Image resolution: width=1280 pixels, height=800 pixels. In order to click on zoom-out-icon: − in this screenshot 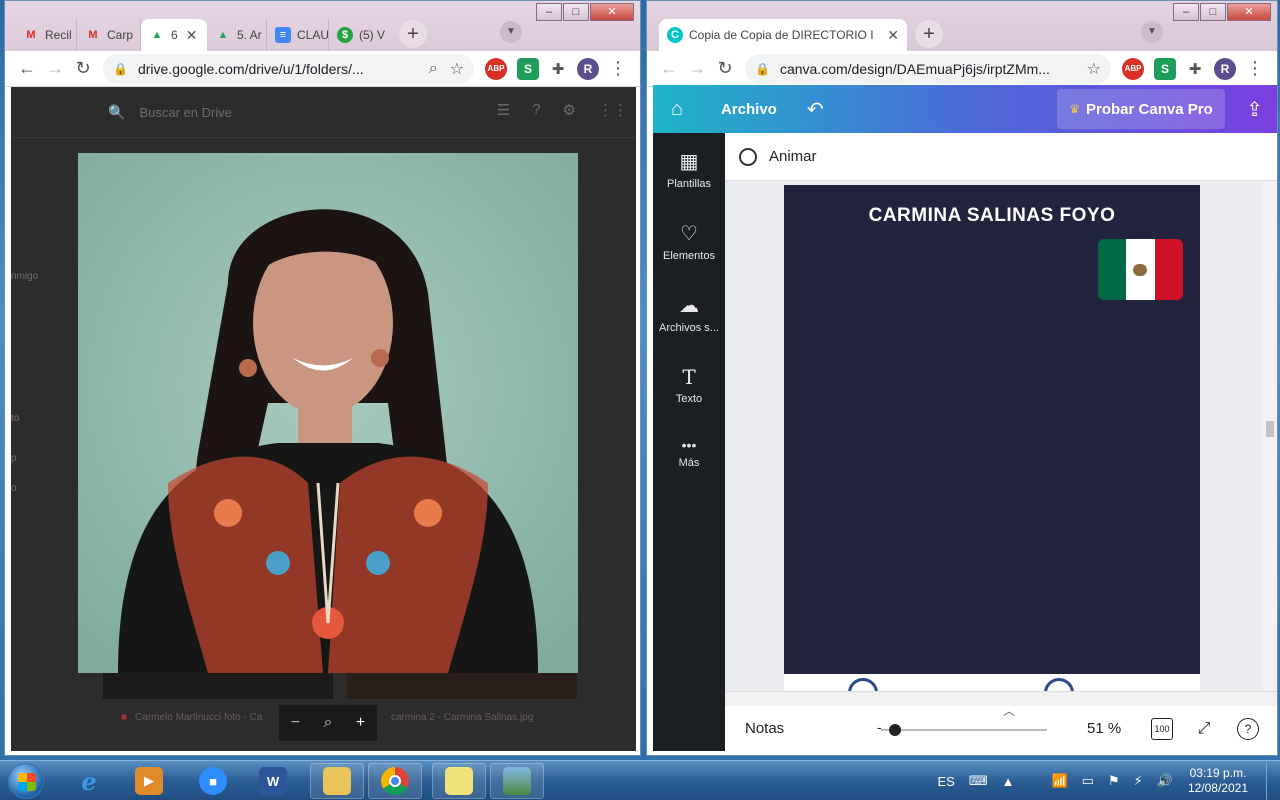, I will do `click(295, 723)`.